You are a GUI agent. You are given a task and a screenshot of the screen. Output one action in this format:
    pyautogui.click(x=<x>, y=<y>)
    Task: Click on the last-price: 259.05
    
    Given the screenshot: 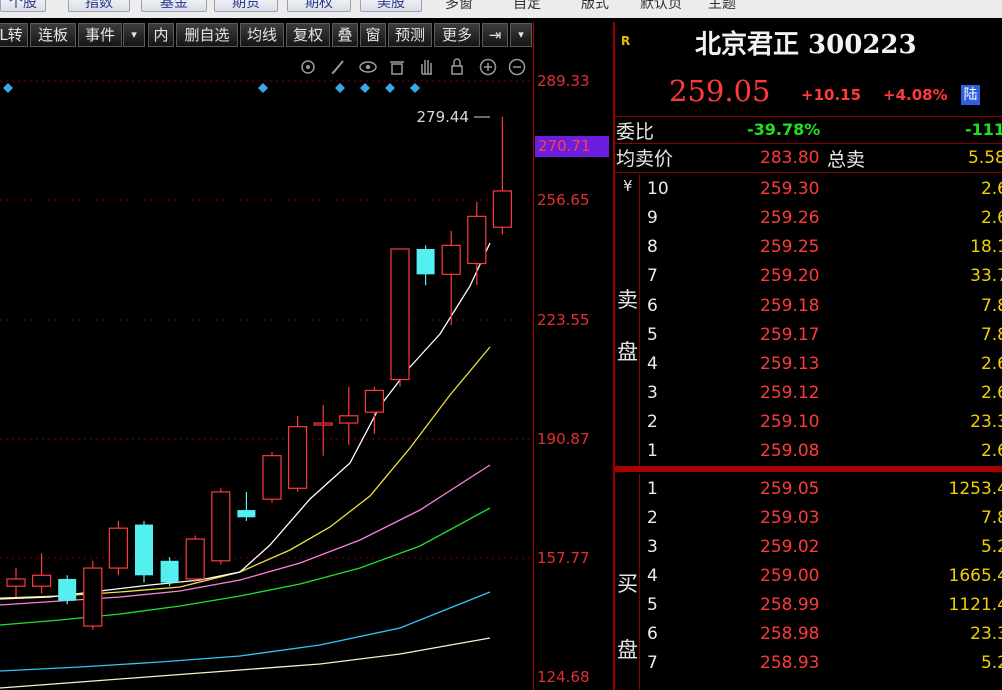 What is the action you would take?
    pyautogui.click(x=720, y=91)
    